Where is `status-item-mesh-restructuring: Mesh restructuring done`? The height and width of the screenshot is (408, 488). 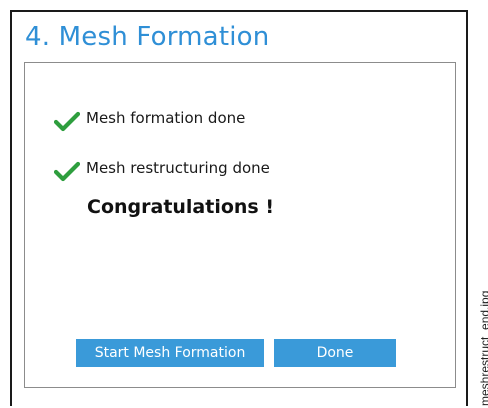 status-item-mesh-restructuring: Mesh restructuring done is located at coordinates (161, 168).